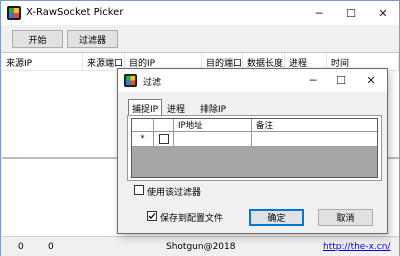  What do you see at coordinates (213, 108) in the screenshot?
I see `tab-exclude-ip: 排除IP` at bounding box center [213, 108].